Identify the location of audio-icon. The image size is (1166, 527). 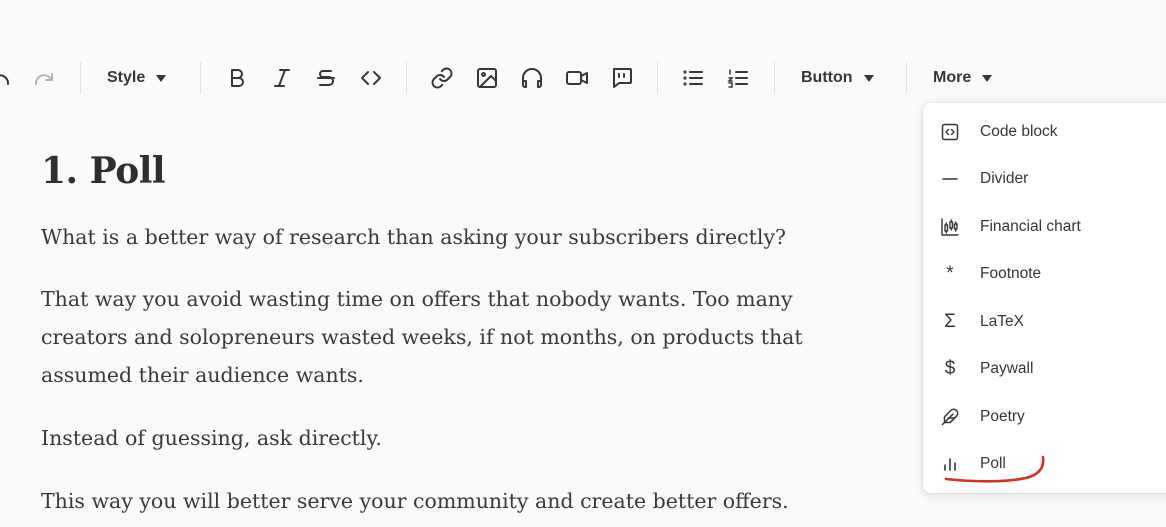
(532, 78).